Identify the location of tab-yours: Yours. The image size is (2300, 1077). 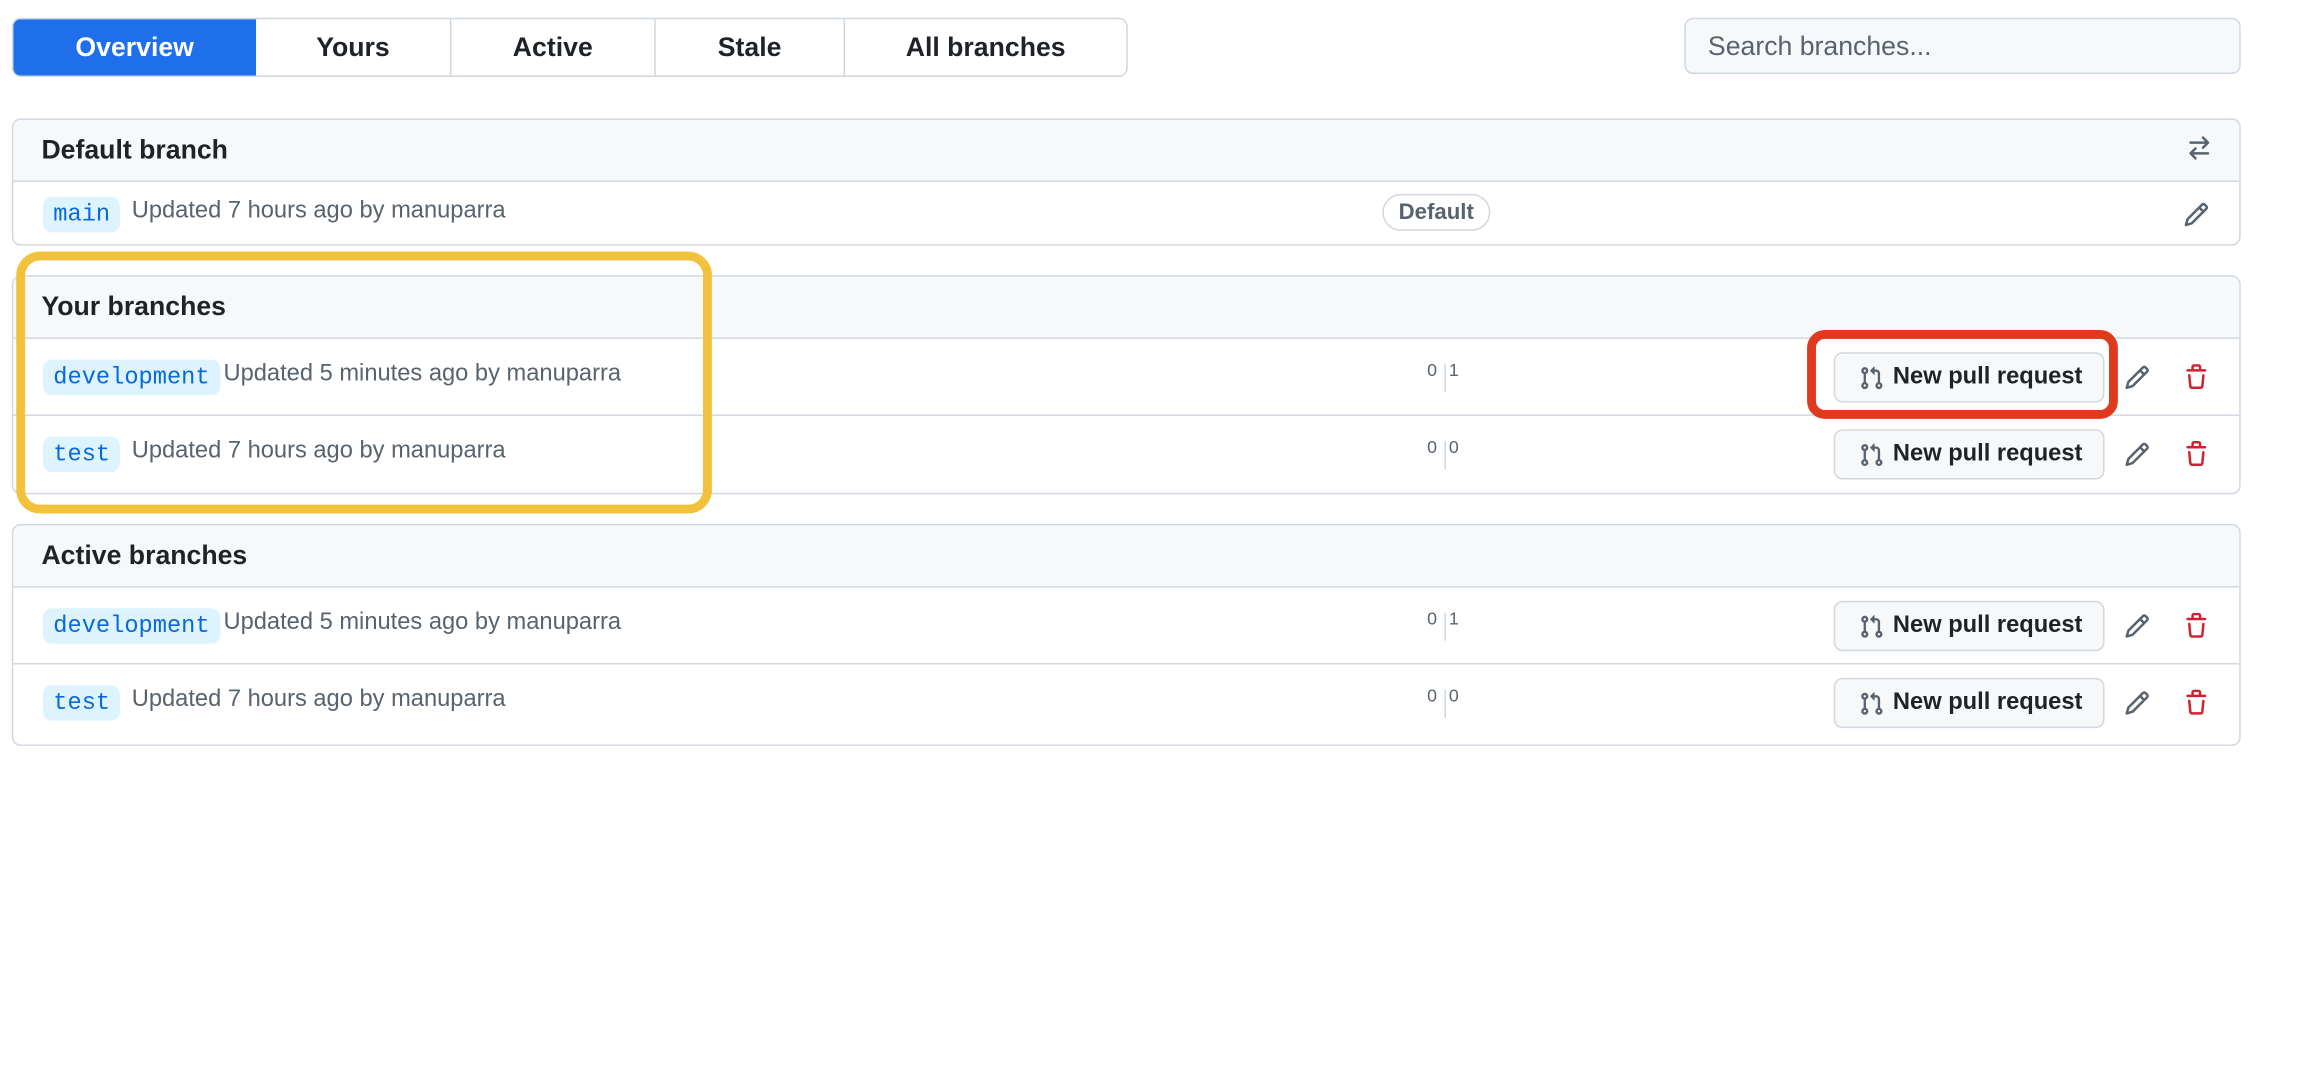
(354, 47).